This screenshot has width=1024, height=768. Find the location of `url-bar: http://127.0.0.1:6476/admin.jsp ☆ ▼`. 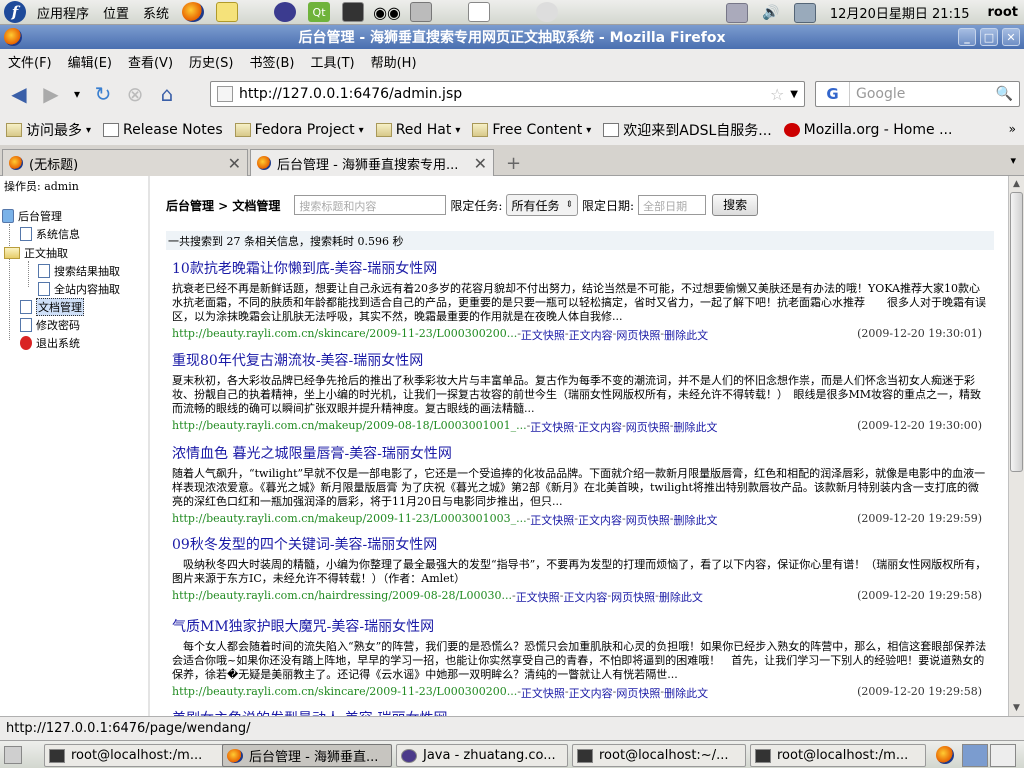

url-bar: http://127.0.0.1:6476/admin.jsp ☆ ▼ is located at coordinates (507, 94).